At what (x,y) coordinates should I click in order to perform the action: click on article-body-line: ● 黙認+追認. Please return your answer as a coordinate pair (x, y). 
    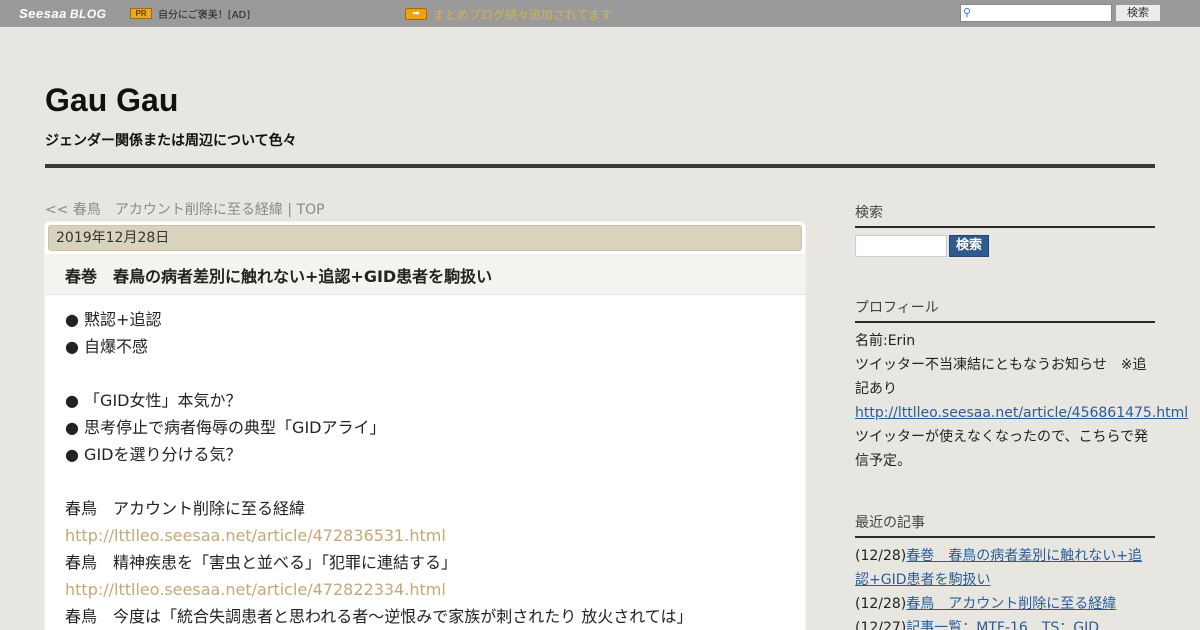
    Looking at the image, I should click on (113, 319).